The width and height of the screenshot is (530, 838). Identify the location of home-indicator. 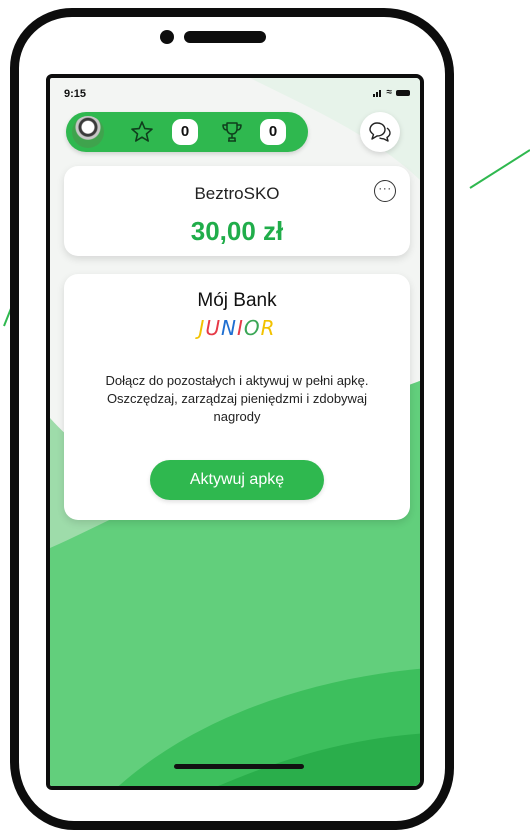
(239, 766).